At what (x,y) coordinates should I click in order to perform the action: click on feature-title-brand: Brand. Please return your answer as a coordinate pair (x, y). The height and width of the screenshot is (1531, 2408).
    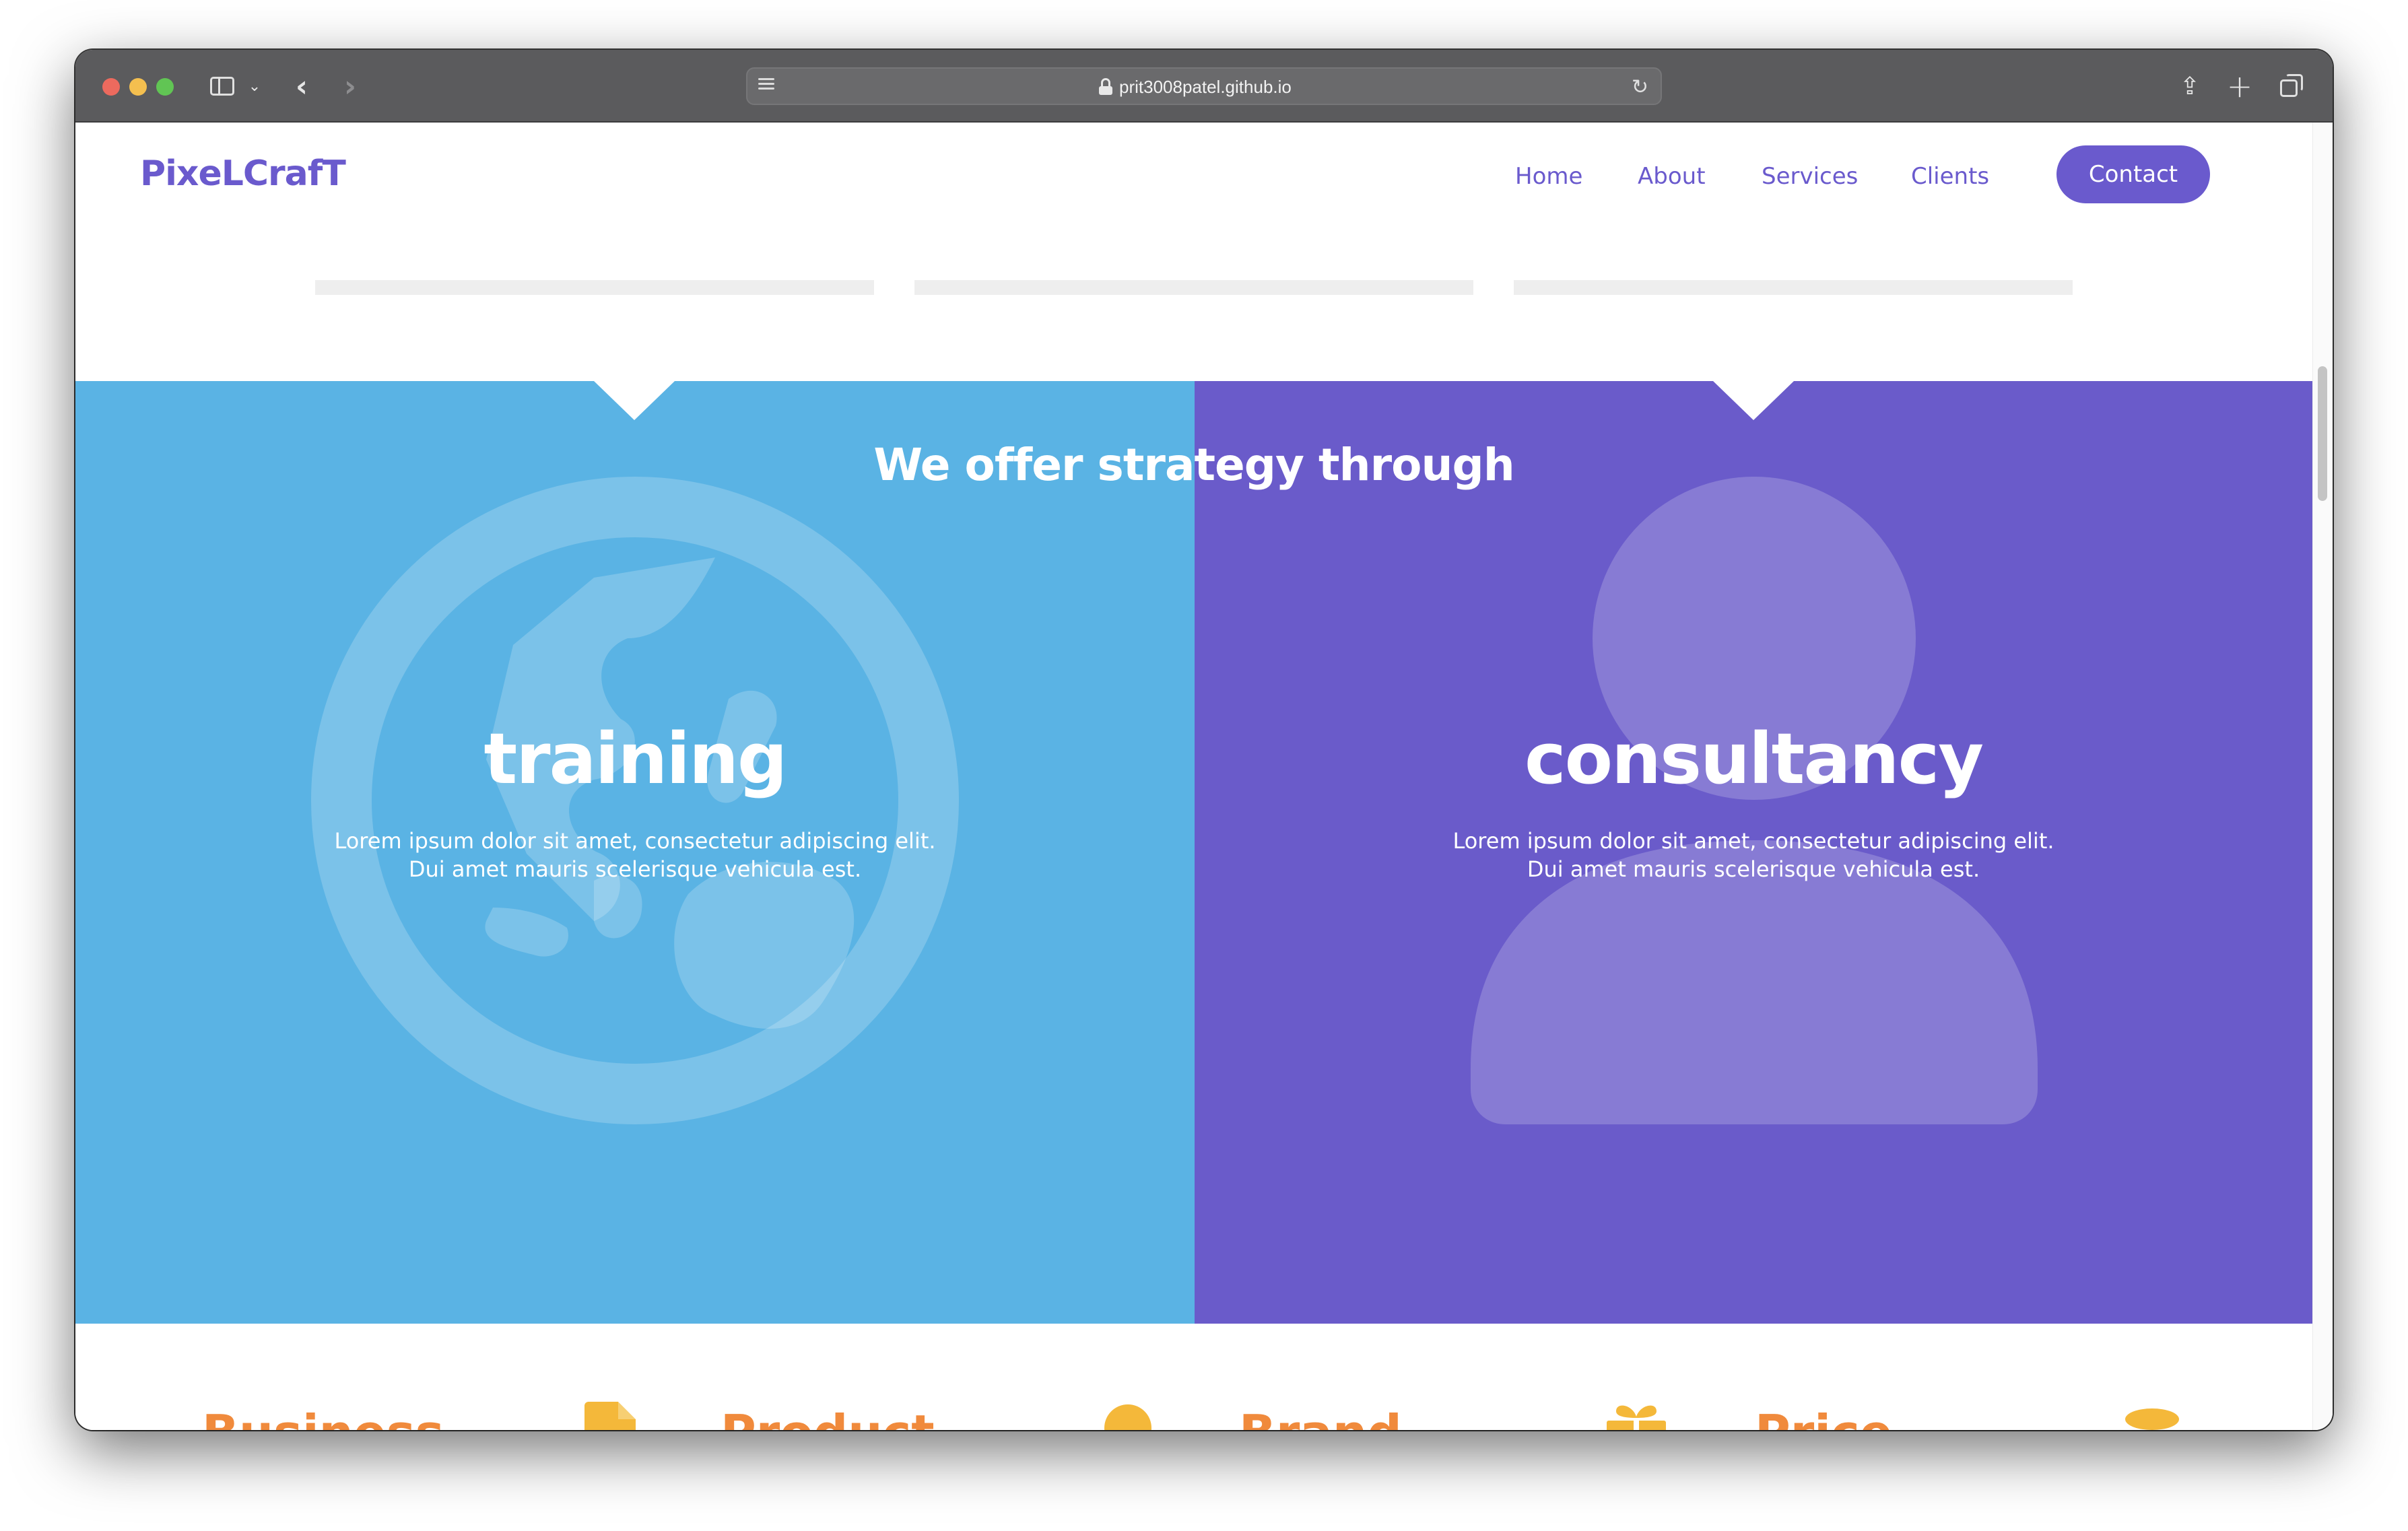
    Looking at the image, I should click on (1320, 1417).